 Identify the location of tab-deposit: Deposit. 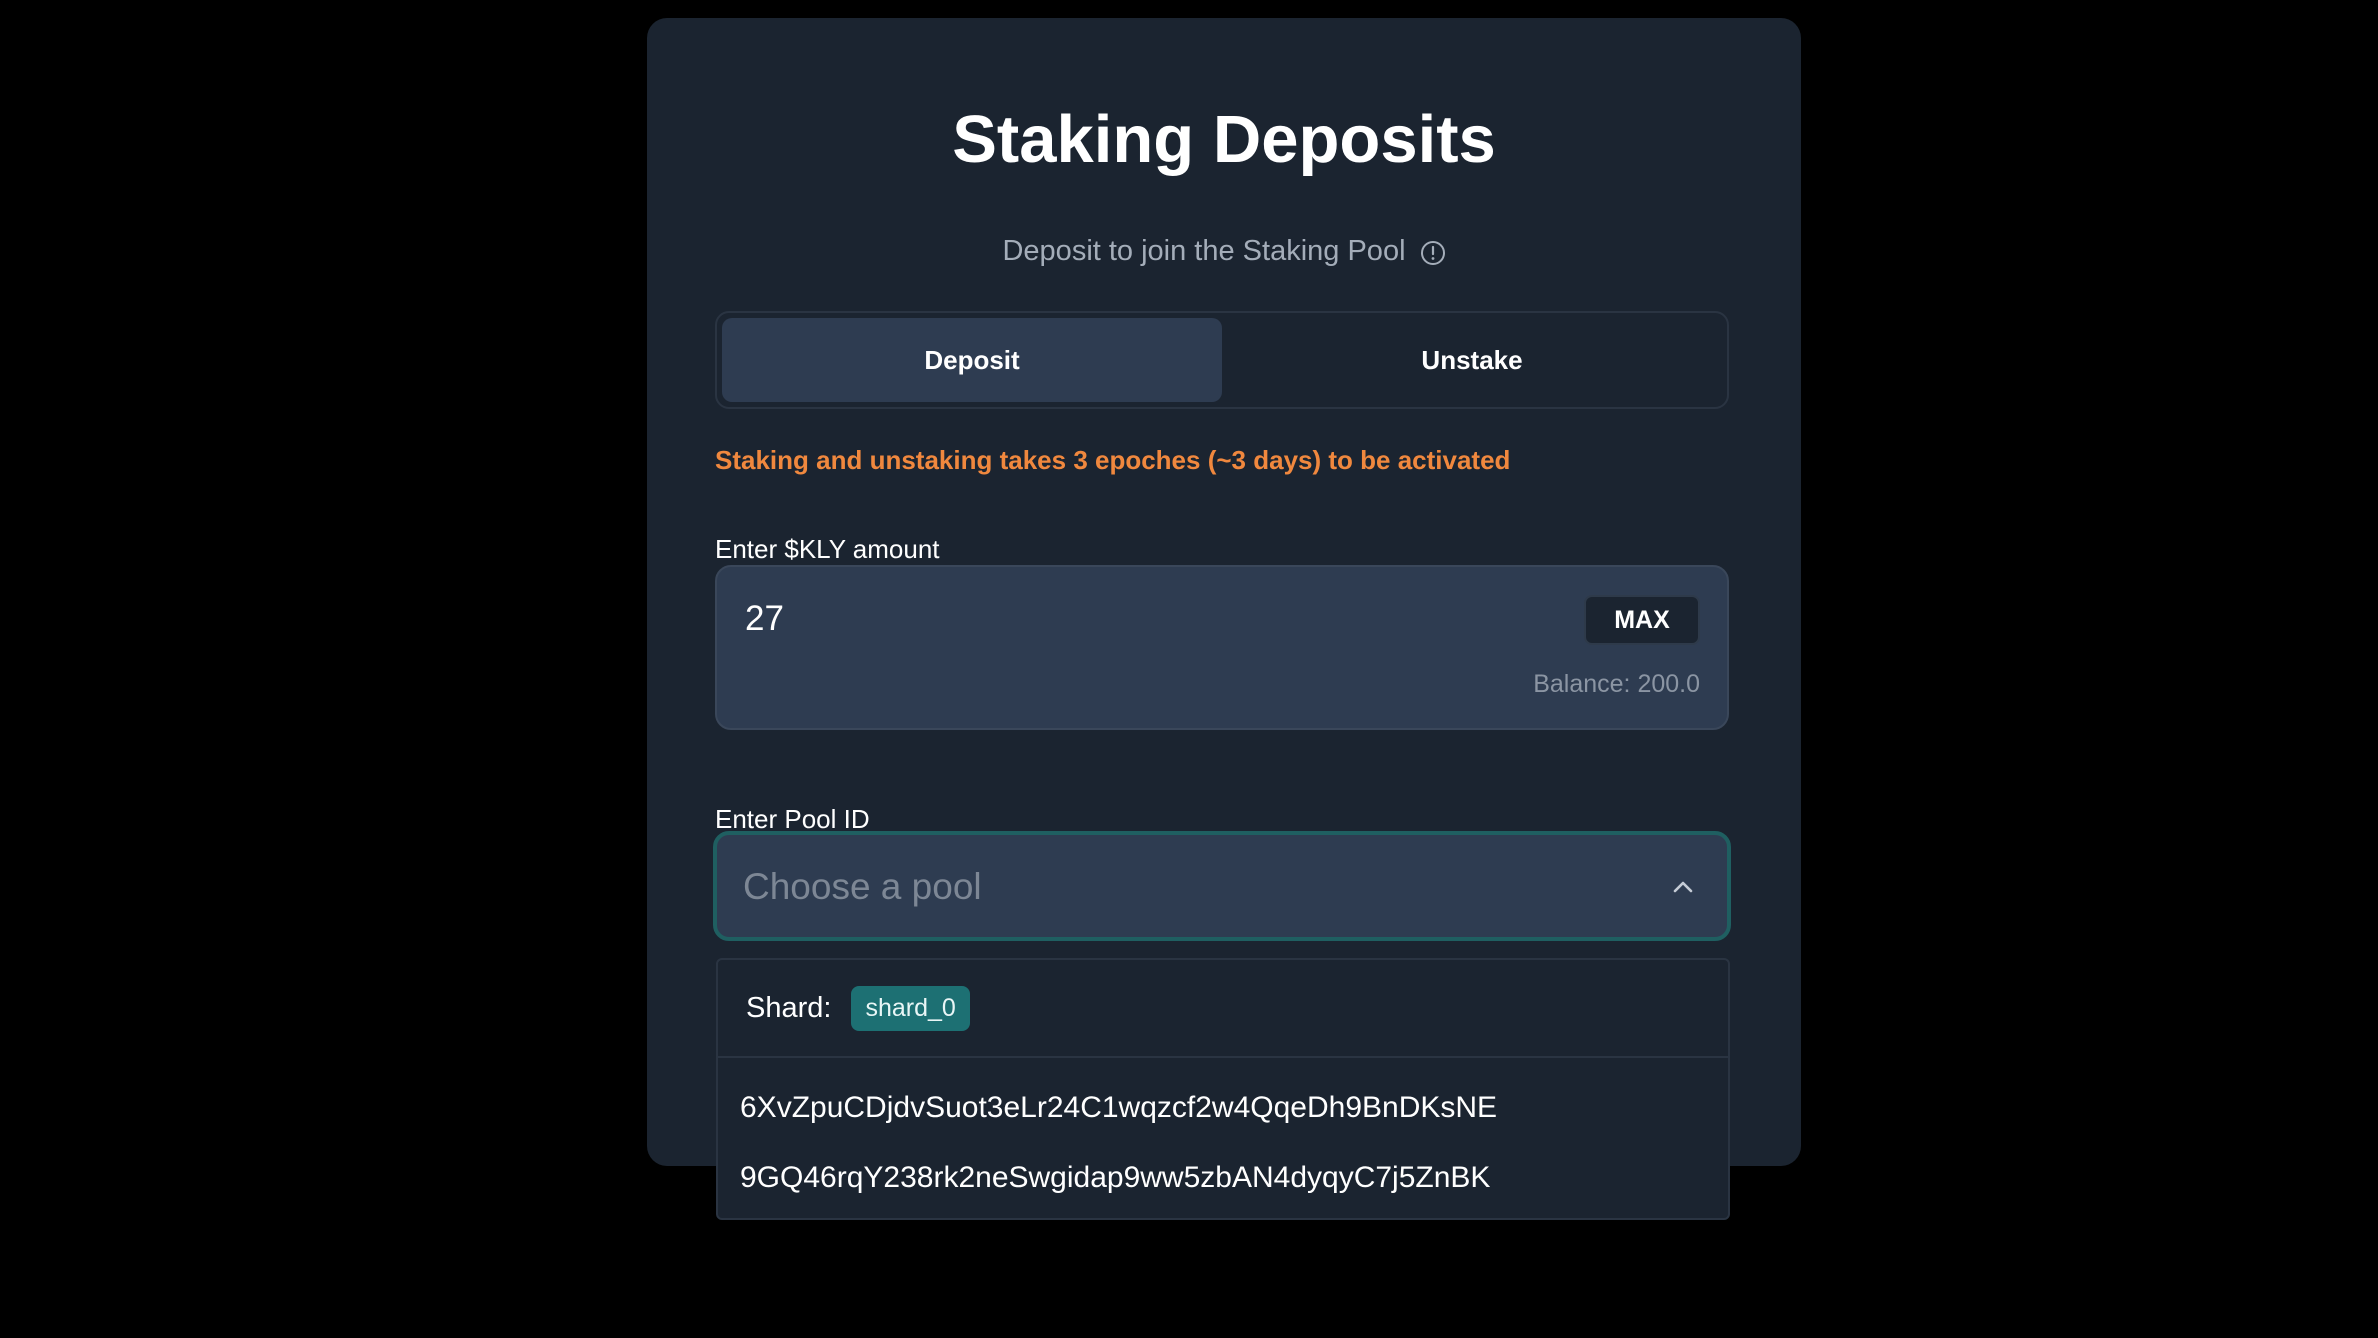
(972, 360).